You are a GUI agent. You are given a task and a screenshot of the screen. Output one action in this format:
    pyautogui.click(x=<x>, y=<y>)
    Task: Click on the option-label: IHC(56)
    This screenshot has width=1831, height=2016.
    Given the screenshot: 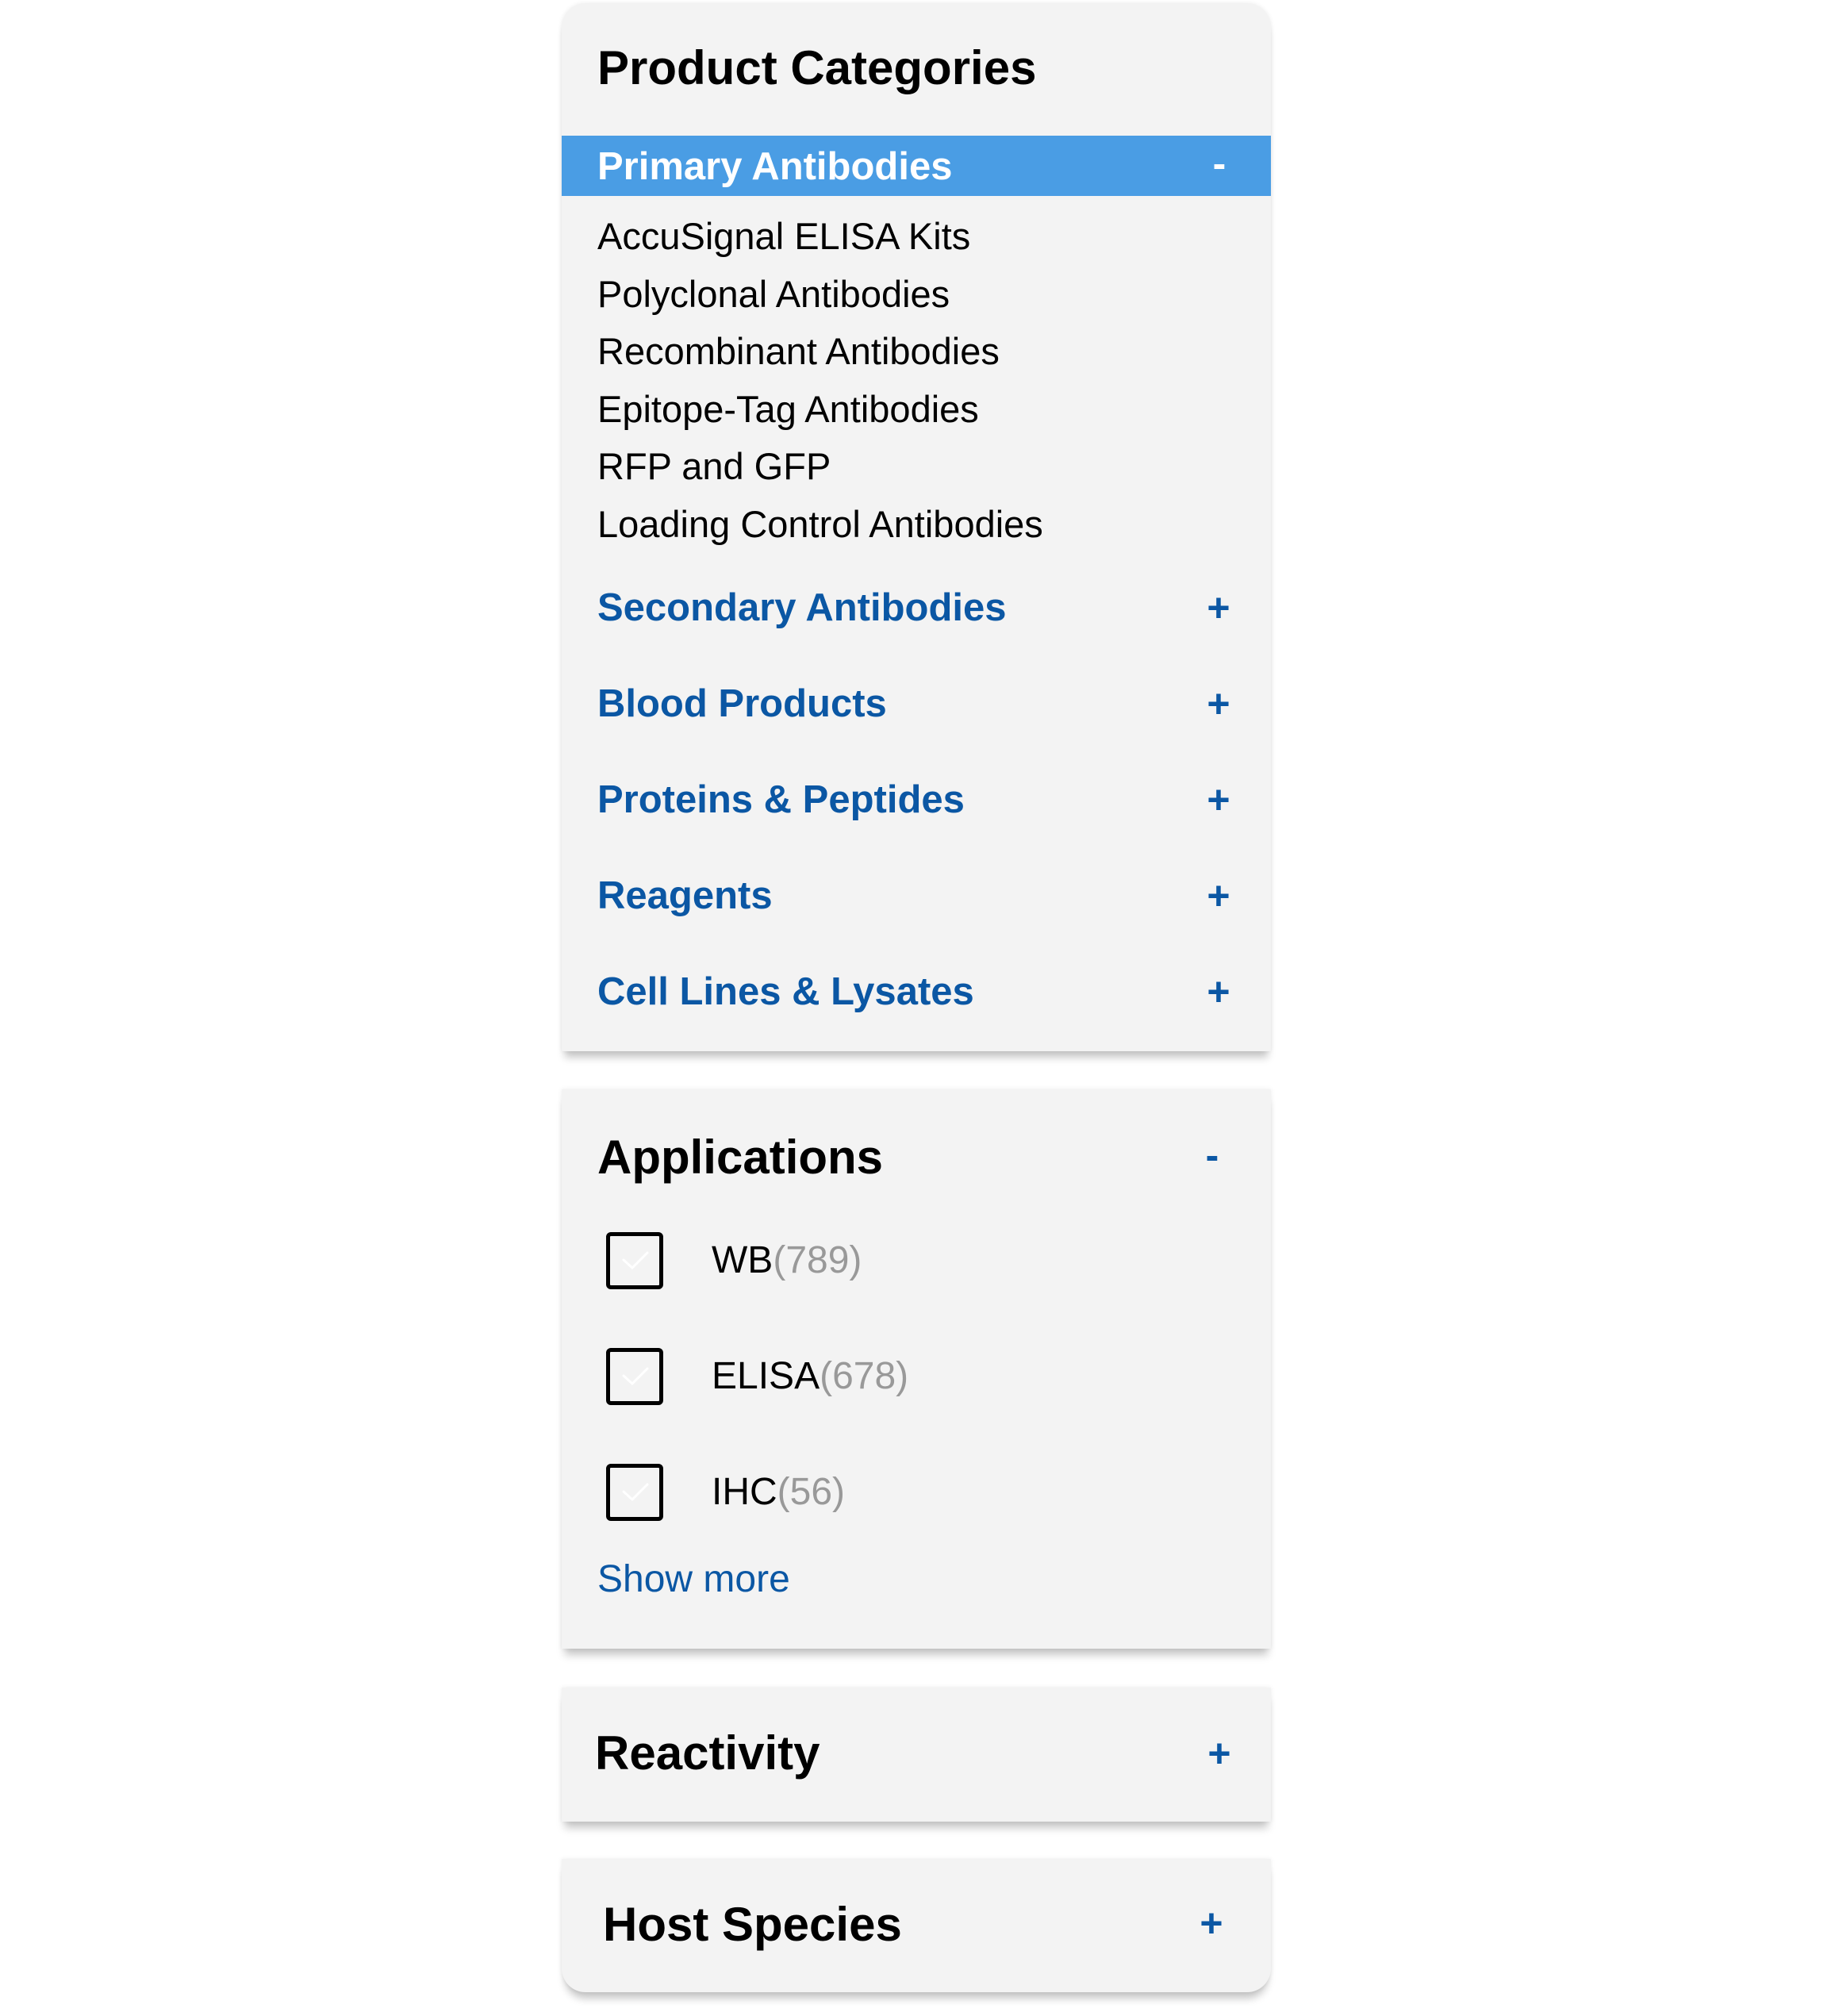 What is the action you would take?
    pyautogui.click(x=779, y=1492)
    